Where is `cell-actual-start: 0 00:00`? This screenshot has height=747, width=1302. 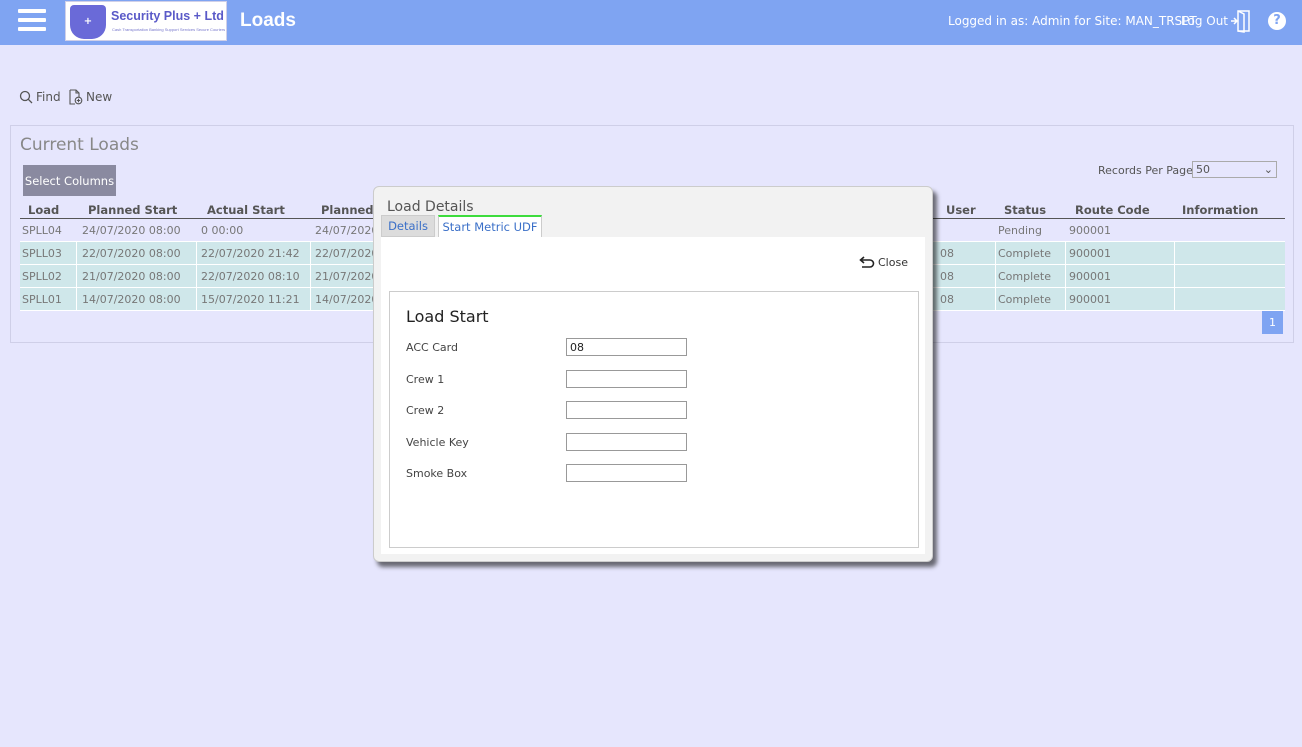 cell-actual-start: 0 00:00 is located at coordinates (222, 230).